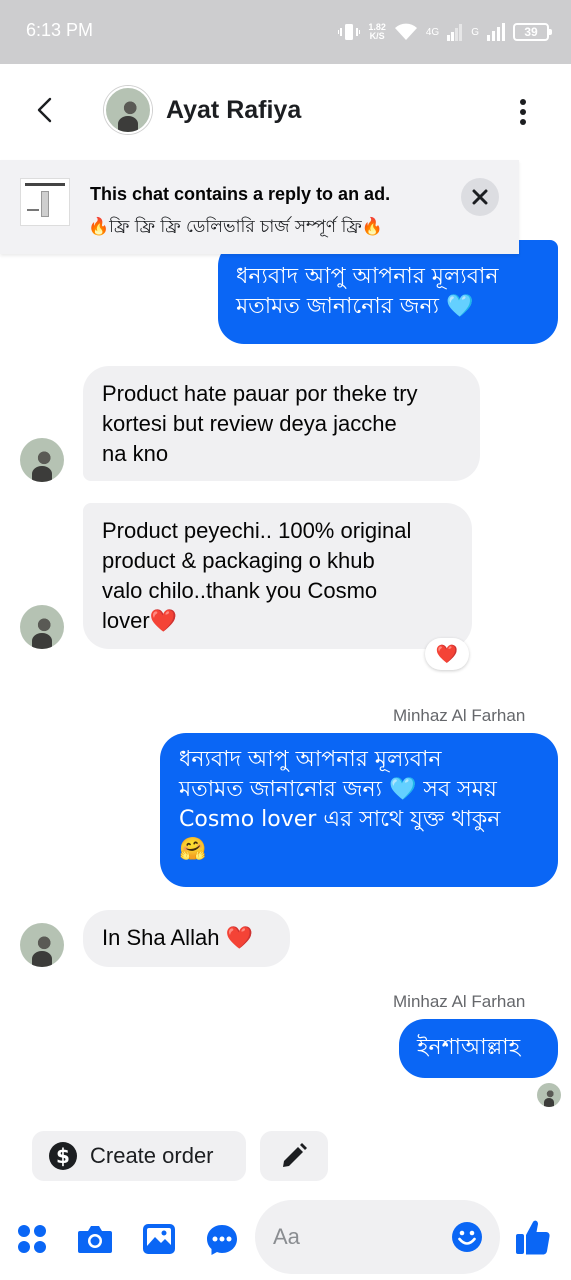  I want to click on message-text: In Sha Allah ❤️, so click(177, 937).